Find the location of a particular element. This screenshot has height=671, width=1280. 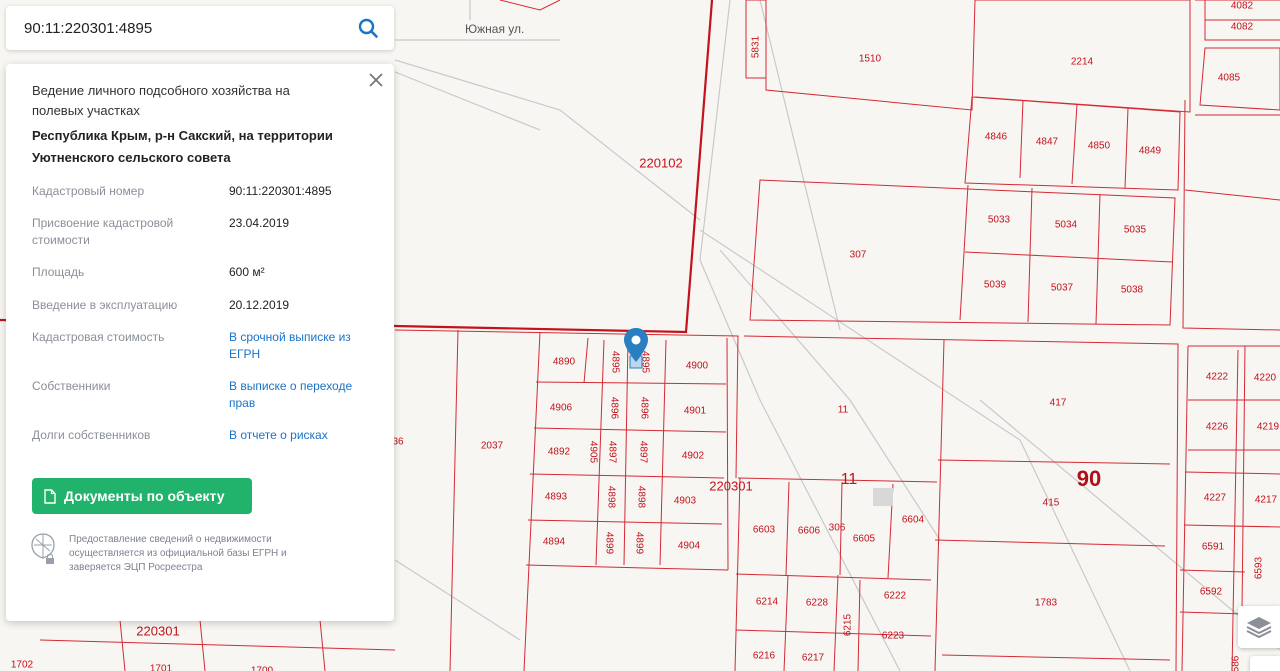

parcel-label: 6605 is located at coordinates (864, 539).